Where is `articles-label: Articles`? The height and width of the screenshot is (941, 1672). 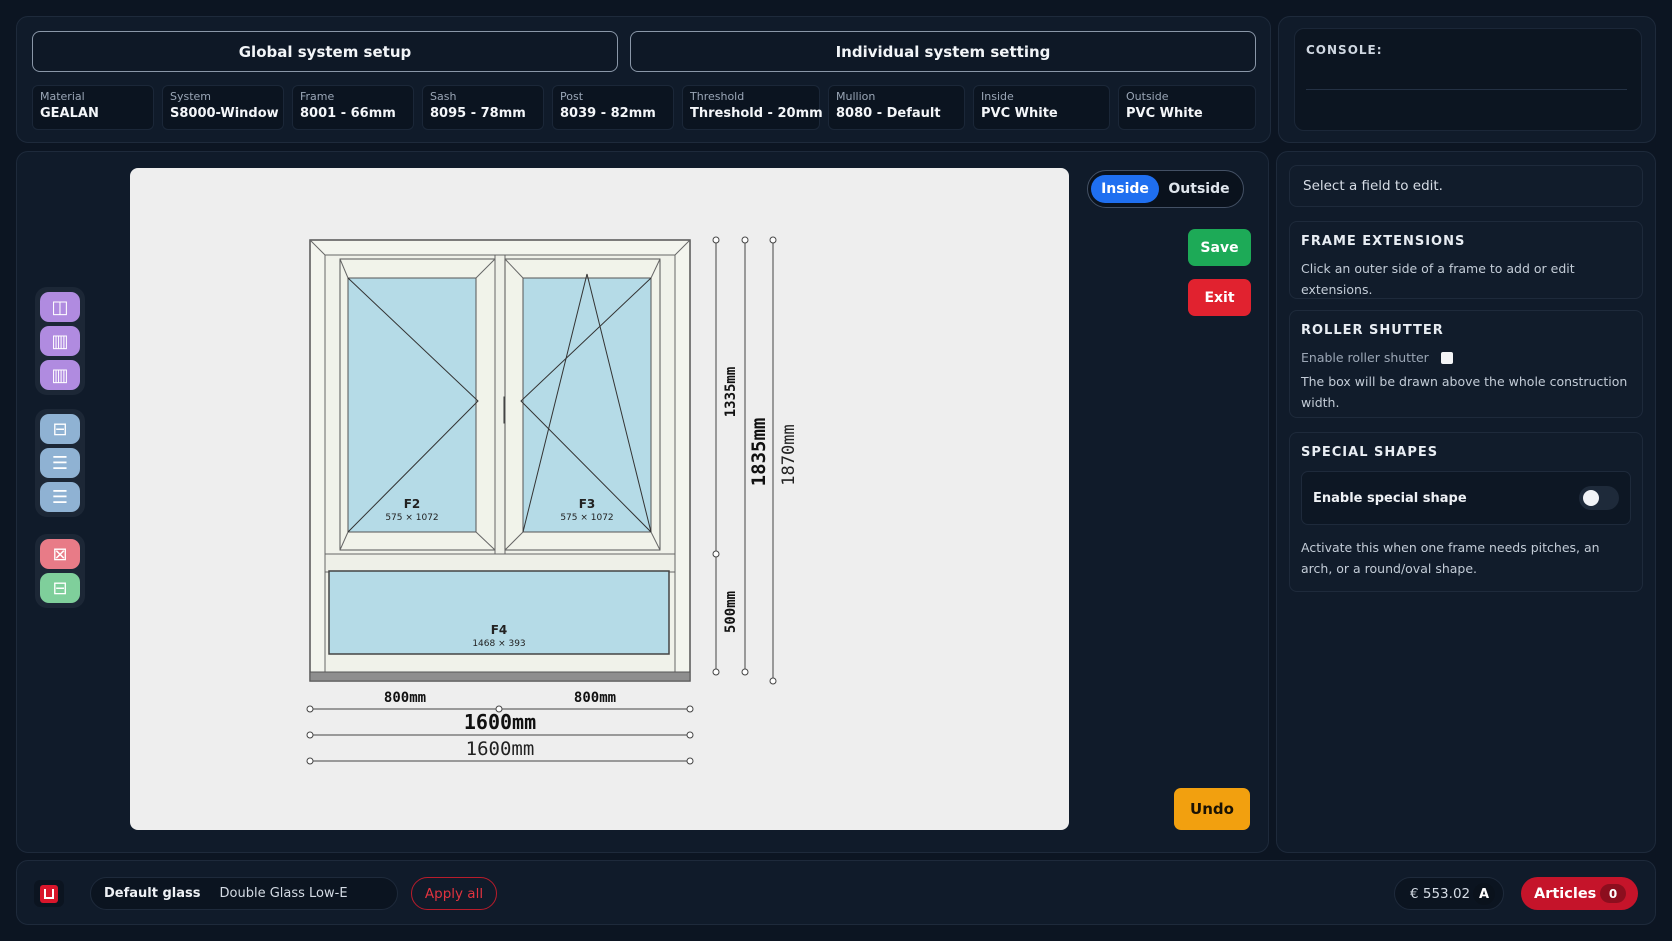 articles-label: Articles is located at coordinates (1565, 893).